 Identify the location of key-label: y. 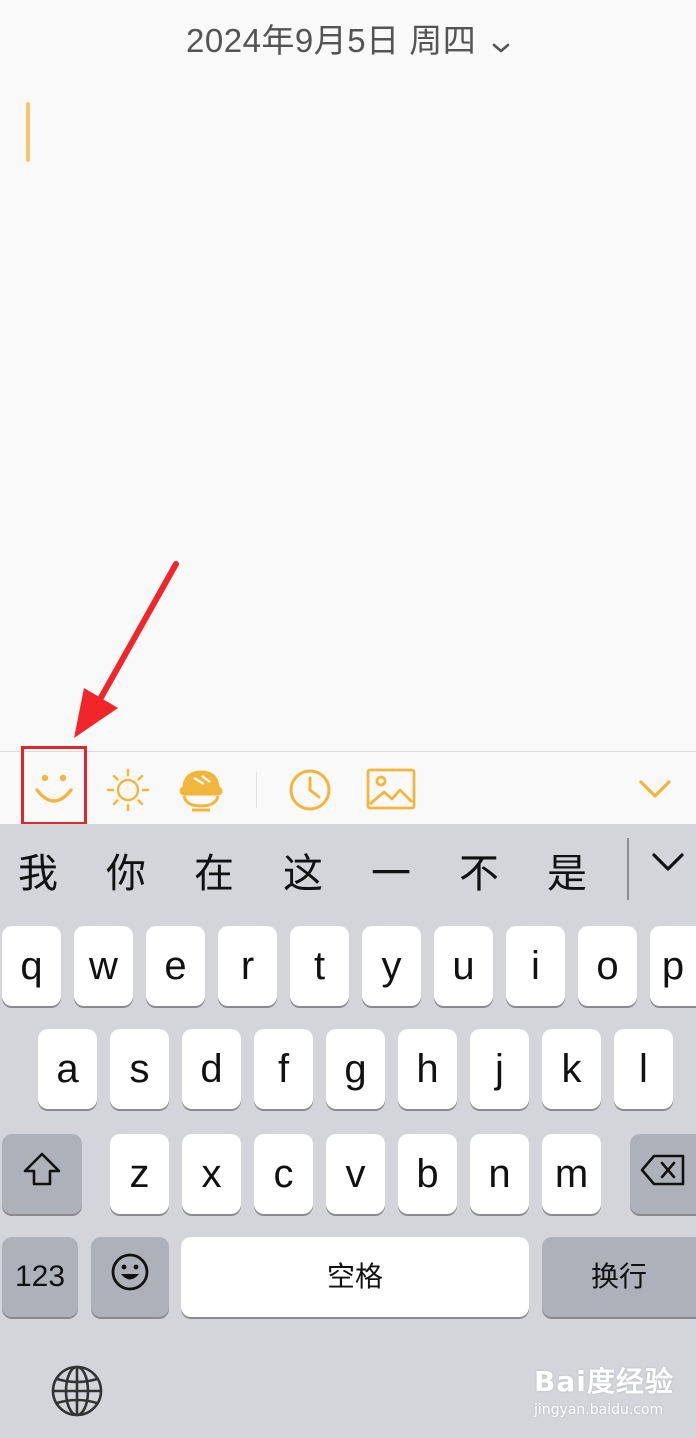
(391, 966).